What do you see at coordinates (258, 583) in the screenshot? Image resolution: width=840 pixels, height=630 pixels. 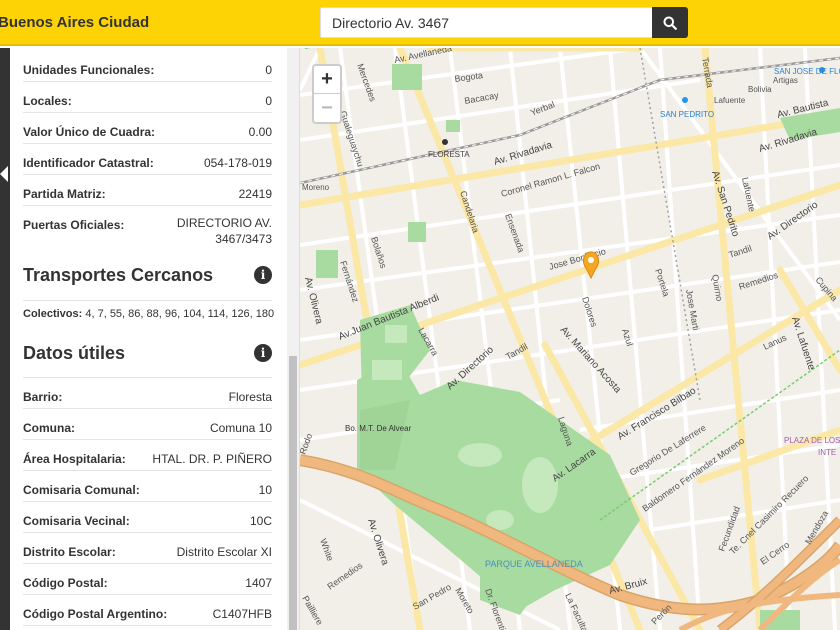 I see `info-value: 1407` at bounding box center [258, 583].